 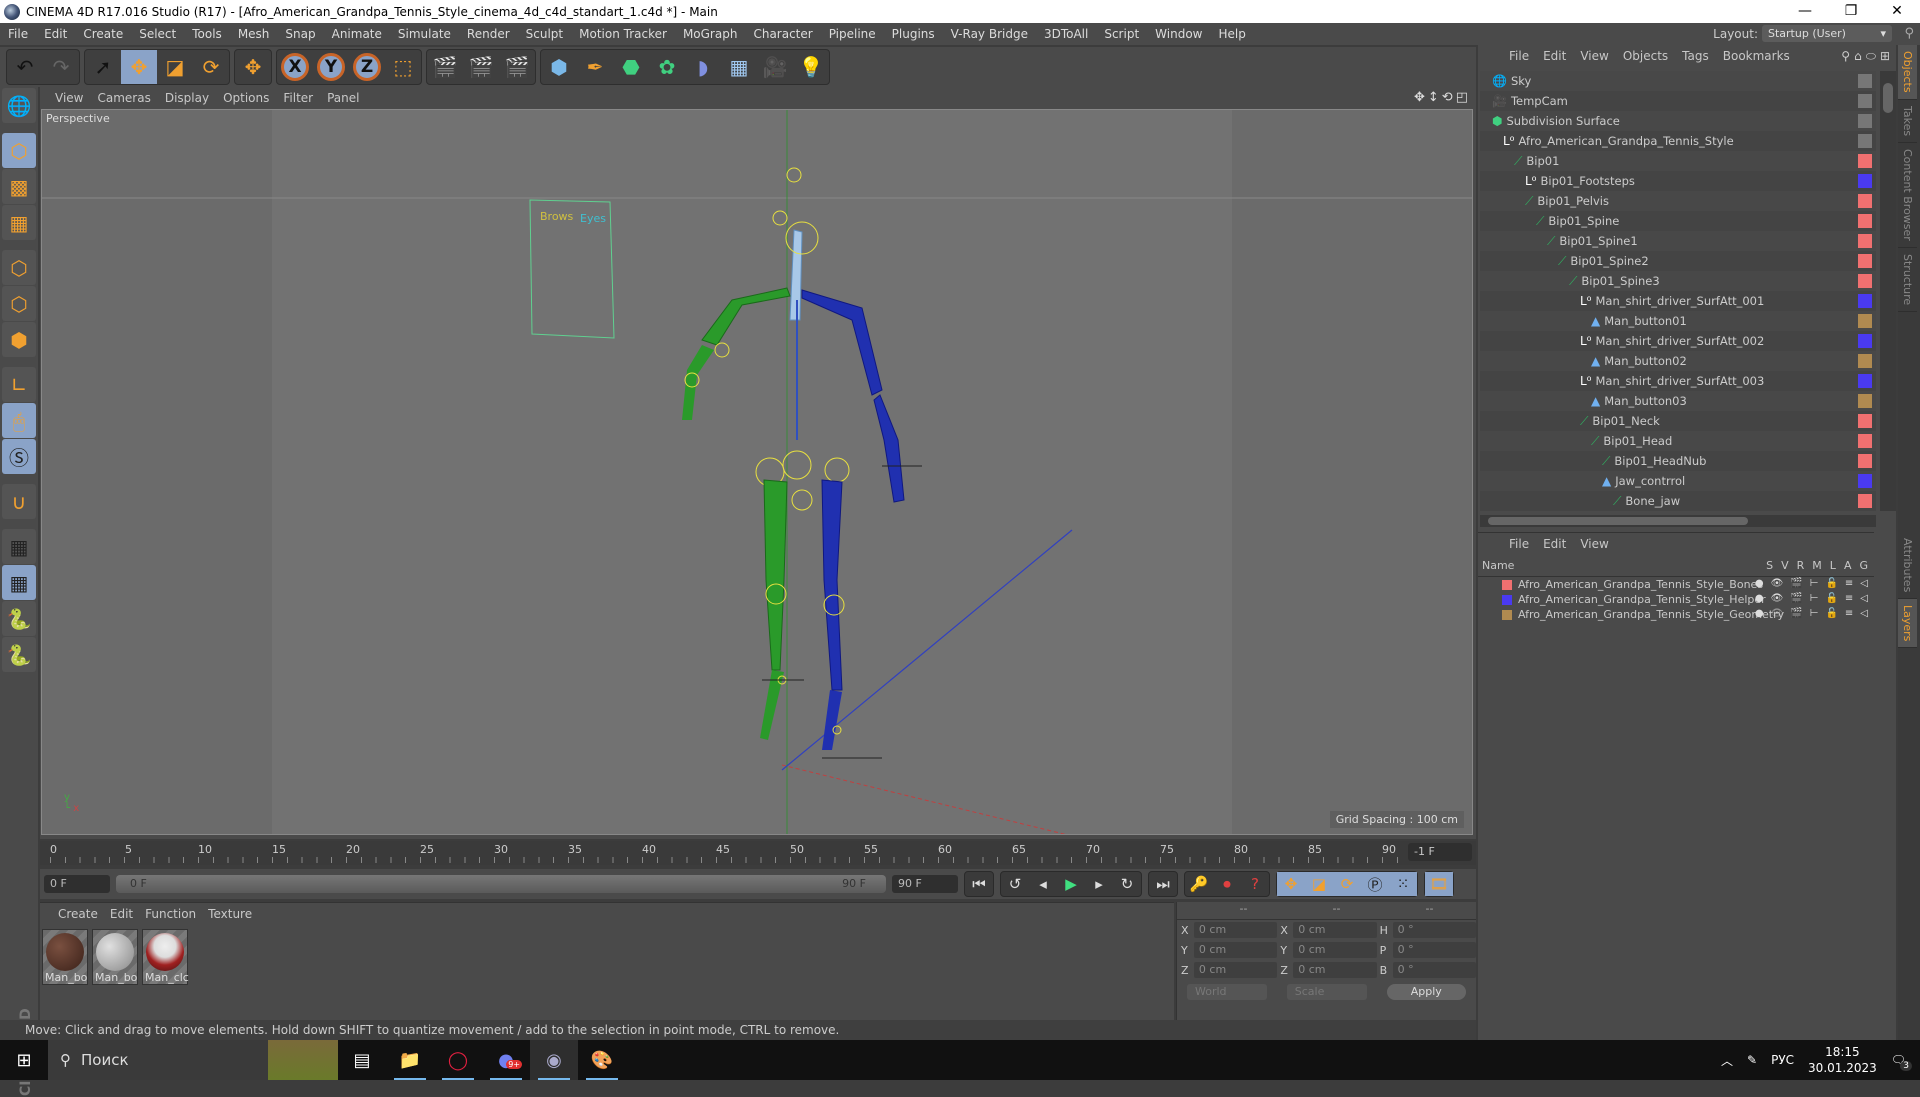 What do you see at coordinates (1326, 992) in the screenshot?
I see `transform-type-dropdown: Scale` at bounding box center [1326, 992].